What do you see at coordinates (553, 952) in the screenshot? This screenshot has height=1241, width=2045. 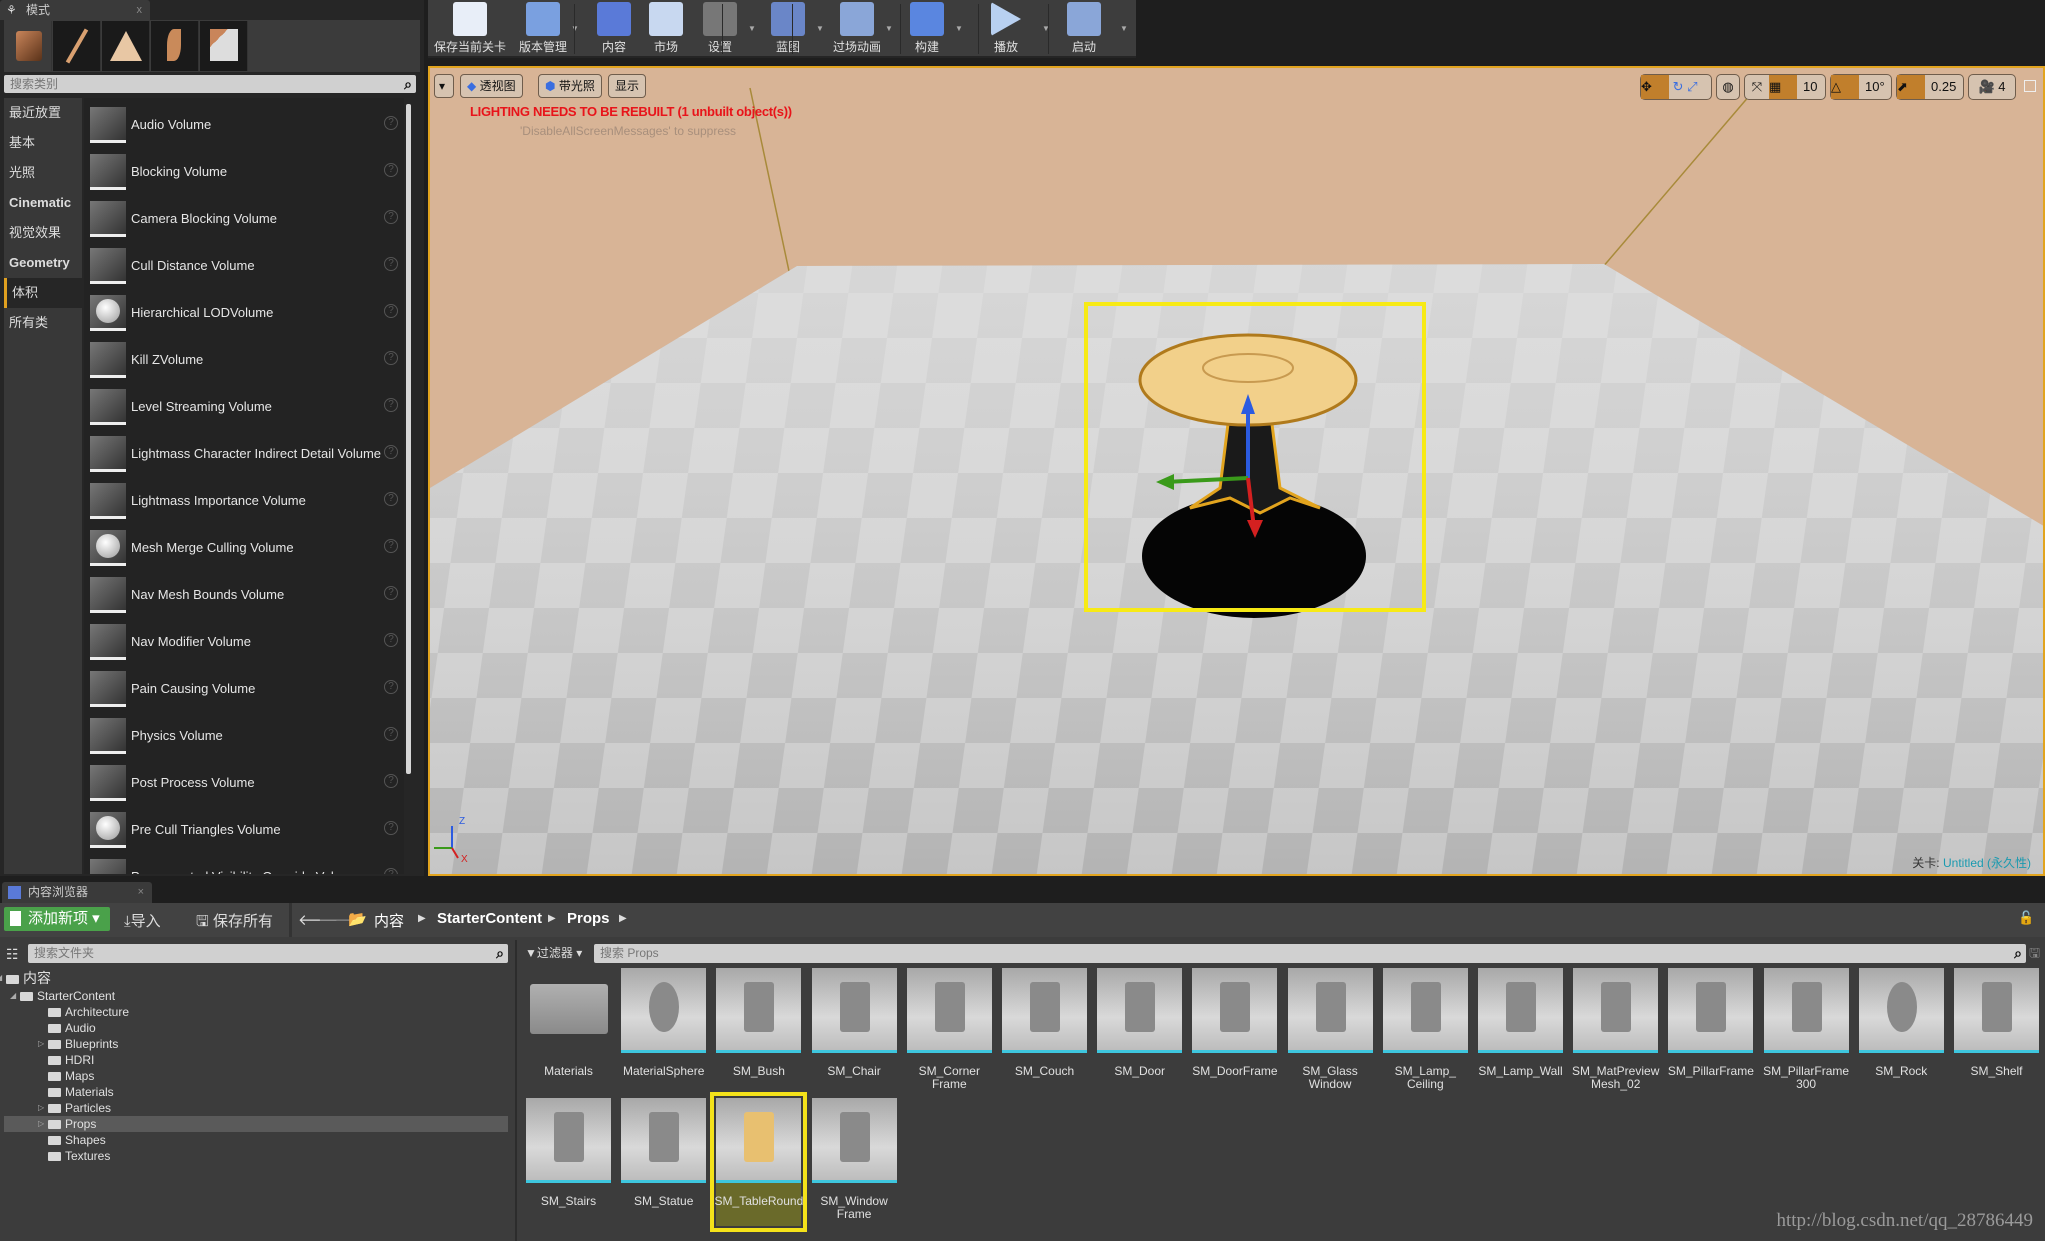 I see `filter-button: ▼过滤器 ▾` at bounding box center [553, 952].